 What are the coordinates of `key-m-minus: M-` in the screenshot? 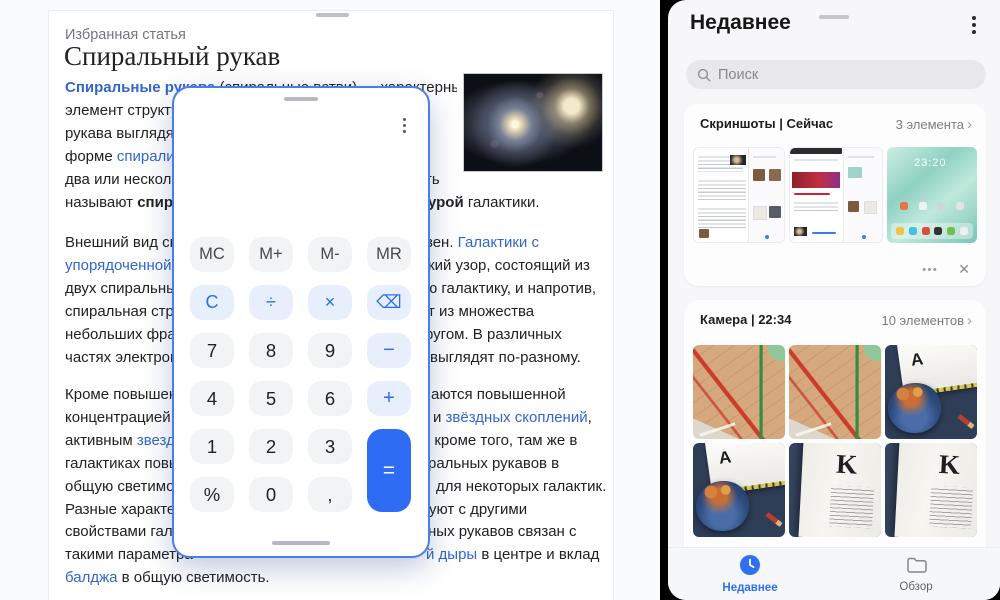 It's located at (330, 254).